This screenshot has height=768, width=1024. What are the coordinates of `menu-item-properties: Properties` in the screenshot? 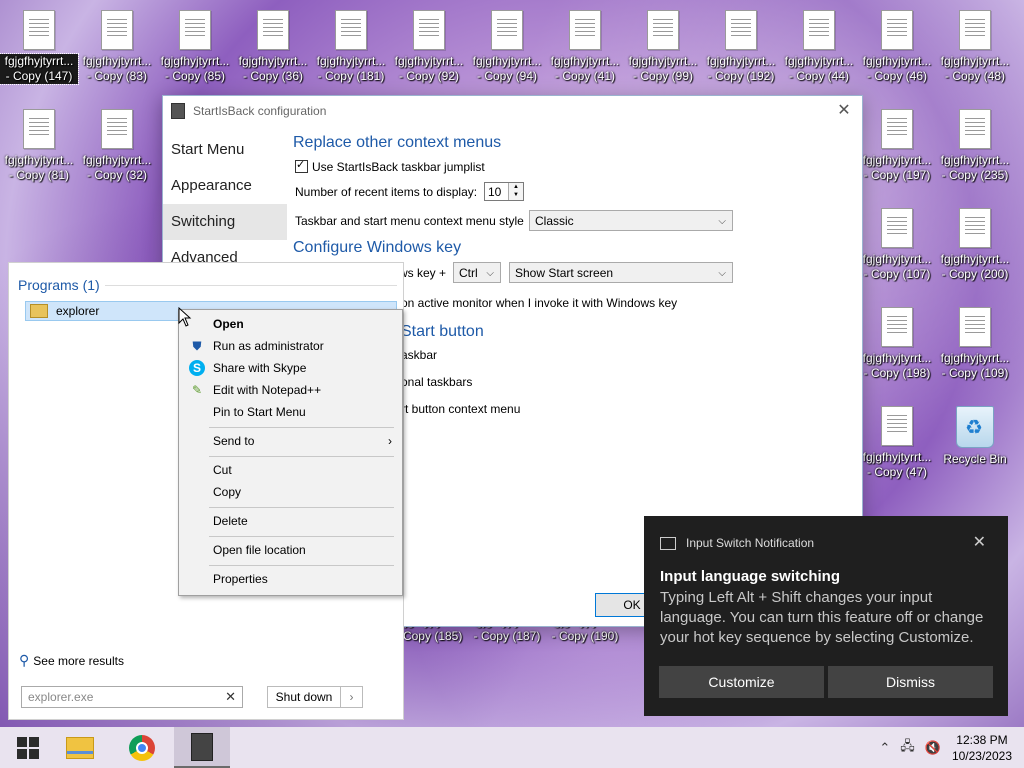 It's located at (290, 579).